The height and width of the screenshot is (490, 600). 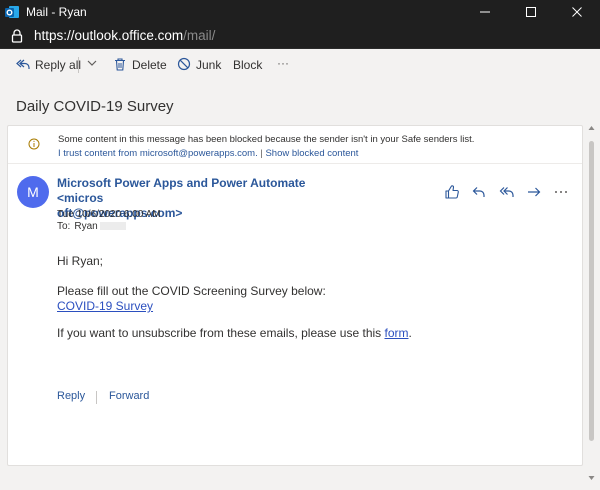 I want to click on greeting-text: Hi Ryan;, so click(x=80, y=261).